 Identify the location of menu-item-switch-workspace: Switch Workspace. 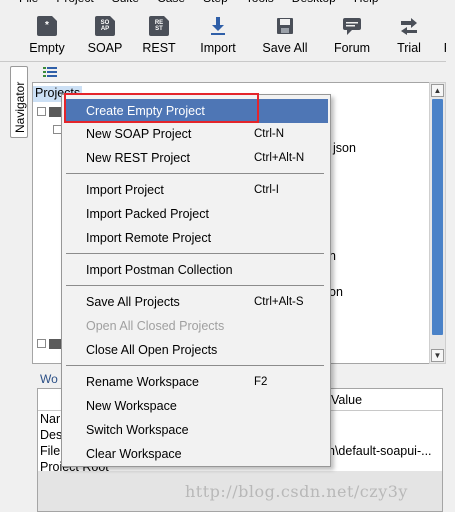
(196, 430).